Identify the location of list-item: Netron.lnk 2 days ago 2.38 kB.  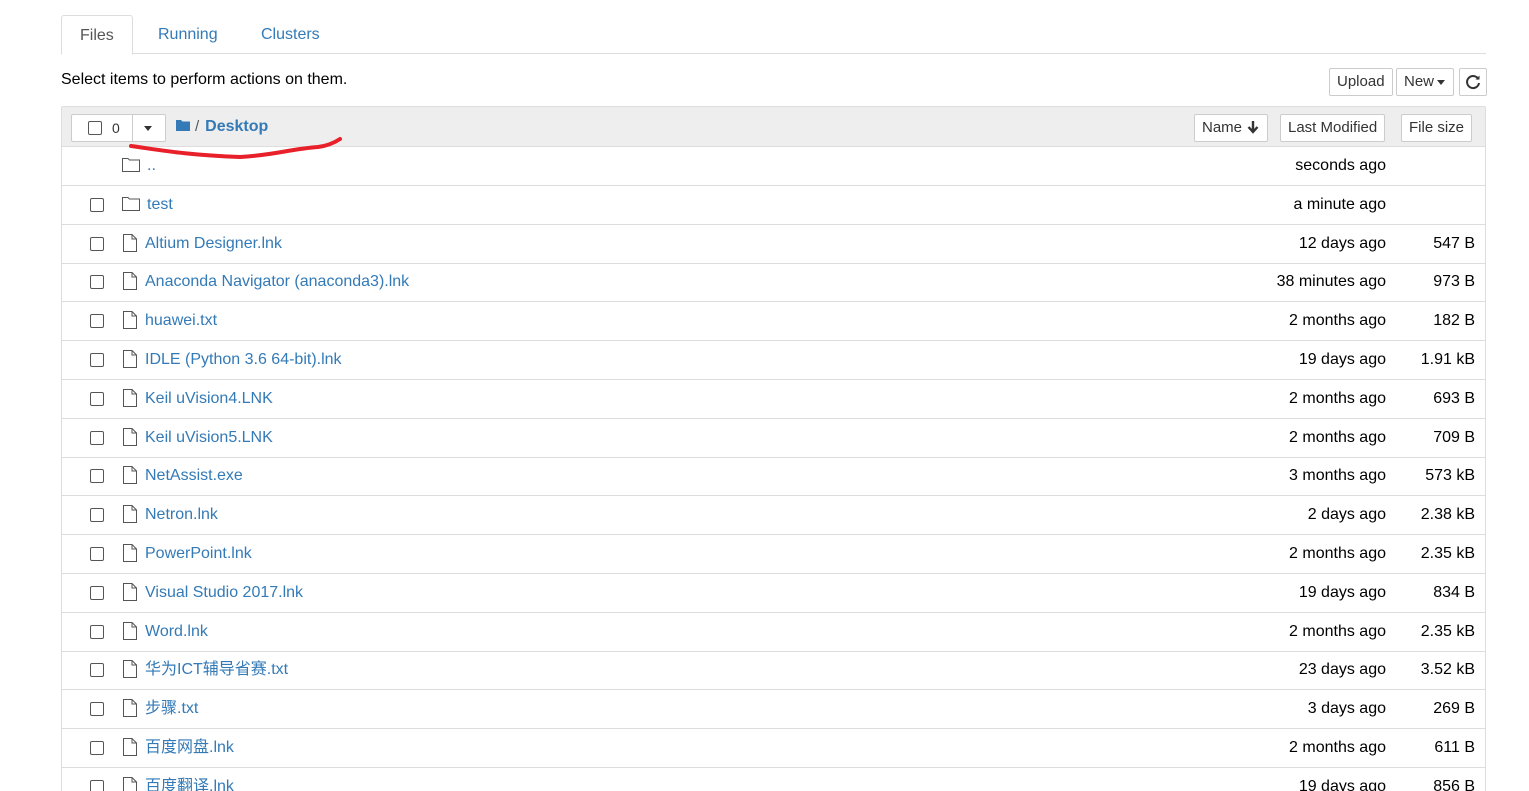
(773, 516).